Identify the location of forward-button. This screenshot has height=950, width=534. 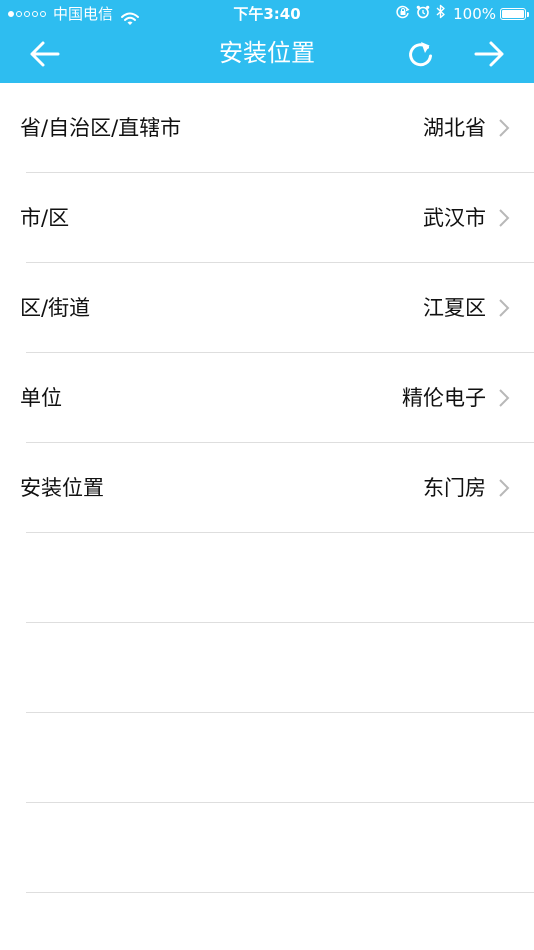
(490, 54).